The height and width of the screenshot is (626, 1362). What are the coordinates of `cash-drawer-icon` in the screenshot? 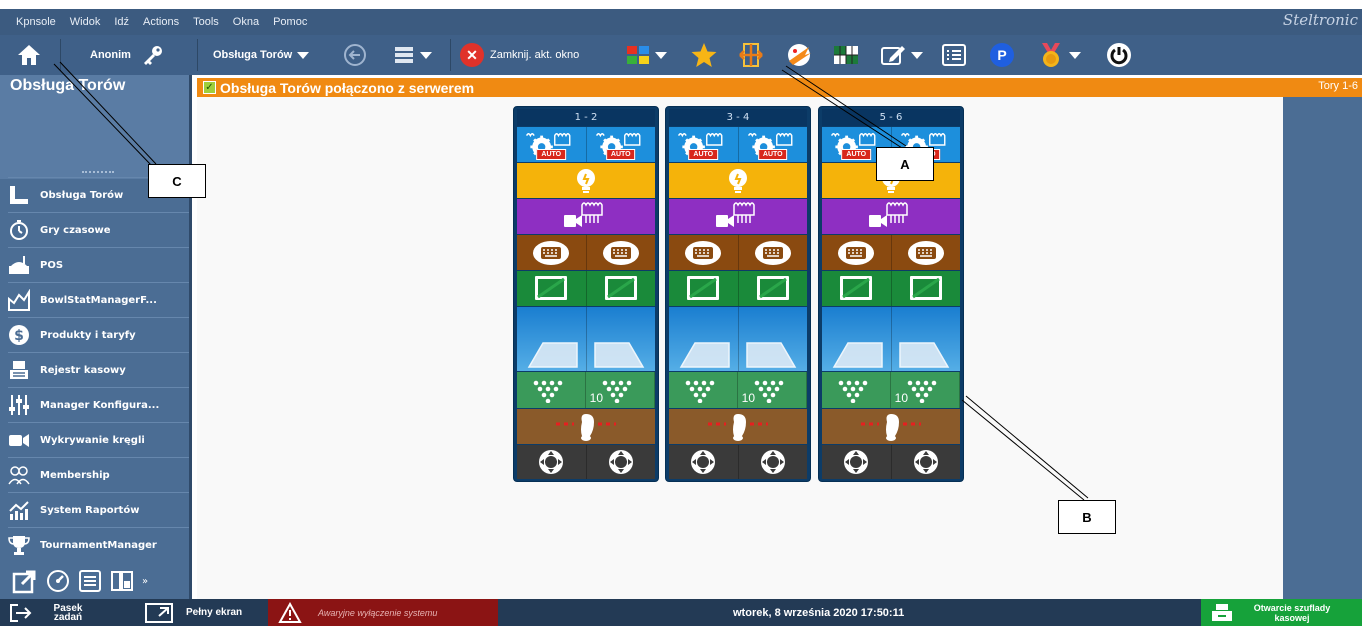 It's located at (1222, 612).